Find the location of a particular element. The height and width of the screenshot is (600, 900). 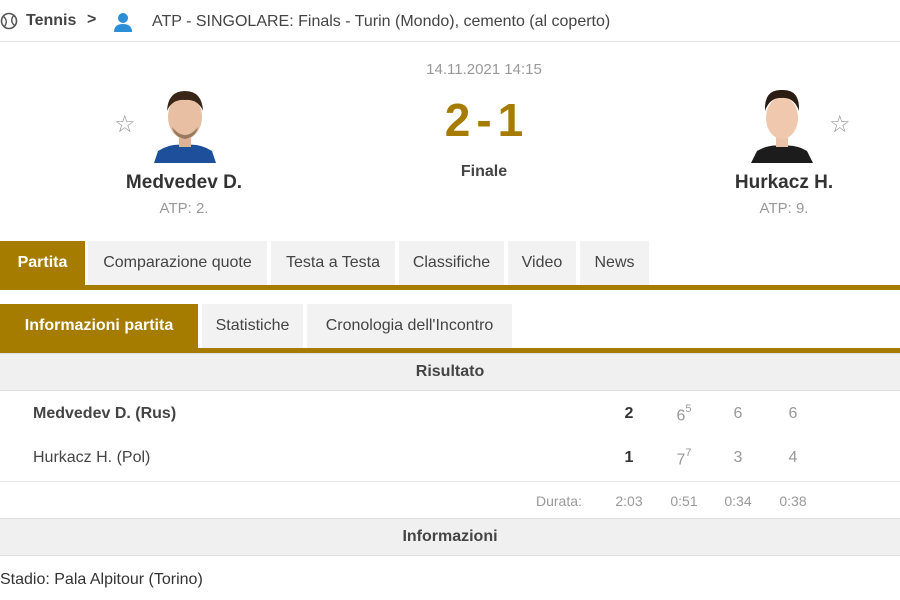

tab-cronologia: Cronologia dell'Incontro is located at coordinates (409, 326).